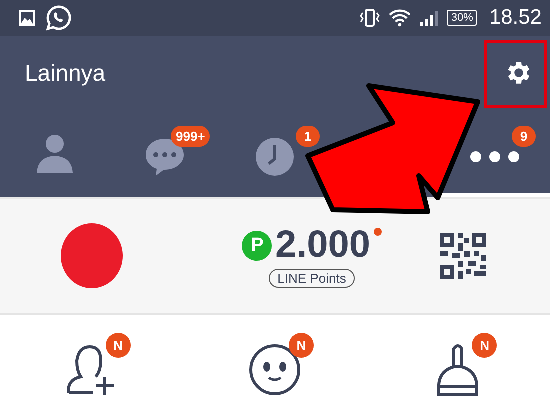 This screenshot has width=550, height=415. What do you see at coordinates (515, 18) in the screenshot?
I see `clock-time: 18.52` at bounding box center [515, 18].